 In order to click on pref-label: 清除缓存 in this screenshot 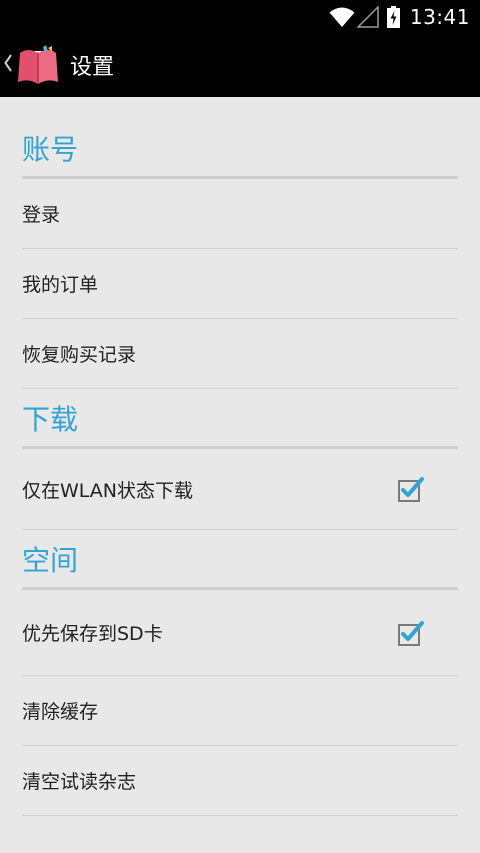, I will do `click(60, 712)`.